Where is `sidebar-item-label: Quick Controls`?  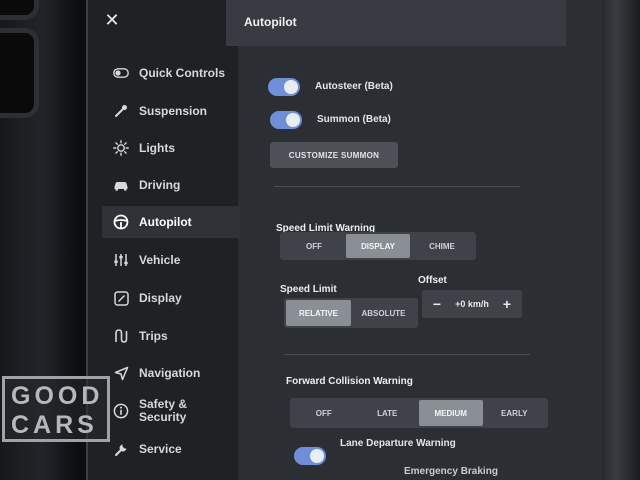 sidebar-item-label: Quick Controls is located at coordinates (182, 73).